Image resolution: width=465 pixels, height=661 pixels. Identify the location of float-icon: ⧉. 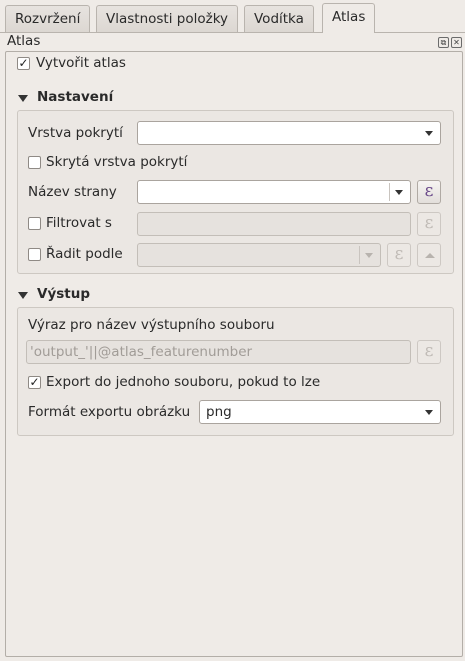
(443, 42).